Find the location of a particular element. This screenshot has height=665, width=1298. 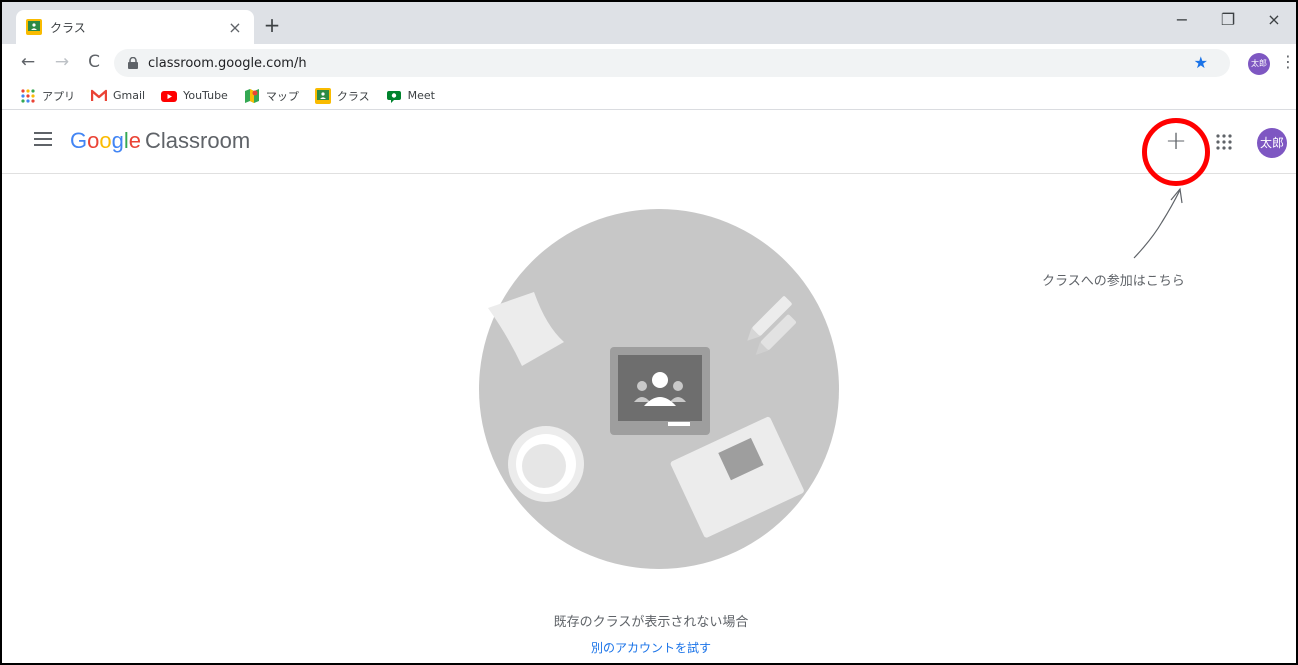

hamburger-menu-icon is located at coordinates (43, 139).